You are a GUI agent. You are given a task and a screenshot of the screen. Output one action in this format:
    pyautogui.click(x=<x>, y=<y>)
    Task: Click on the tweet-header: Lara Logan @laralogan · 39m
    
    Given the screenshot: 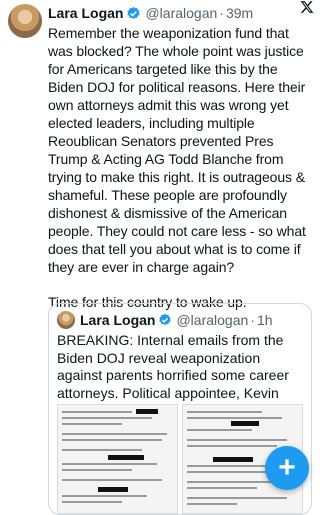 What is the action you would take?
    pyautogui.click(x=178, y=13)
    